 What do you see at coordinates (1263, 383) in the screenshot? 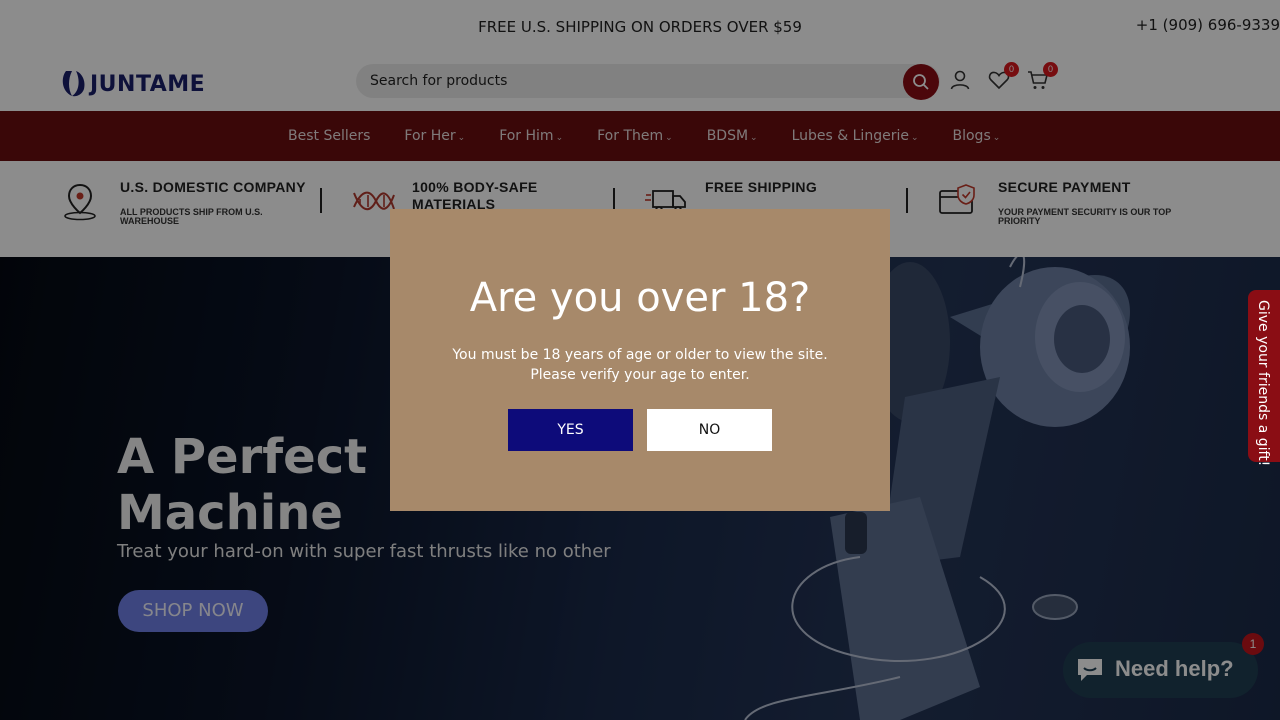
I see `gift-tab-label: Give your friends a gift!` at bounding box center [1263, 383].